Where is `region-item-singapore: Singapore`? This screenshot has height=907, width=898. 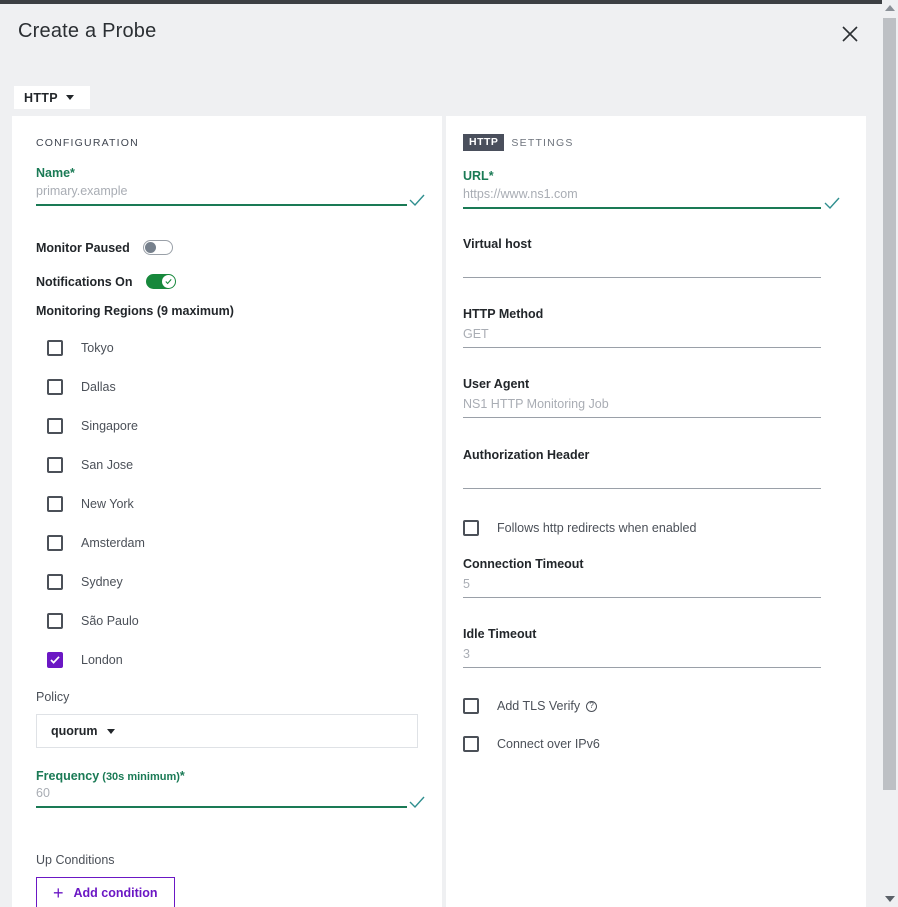 region-item-singapore: Singapore is located at coordinates (237, 425).